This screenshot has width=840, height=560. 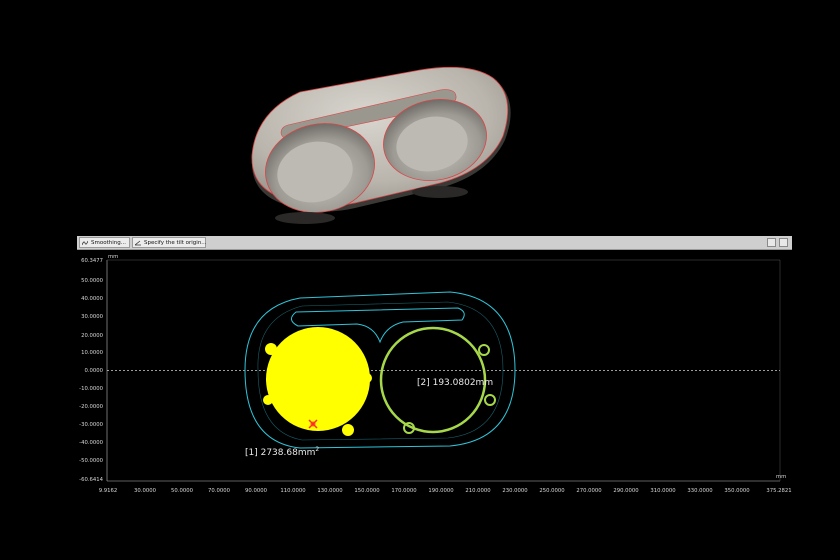 I want to click on length-annotation-text: [2] 193.0802mm, so click(x=455, y=383).